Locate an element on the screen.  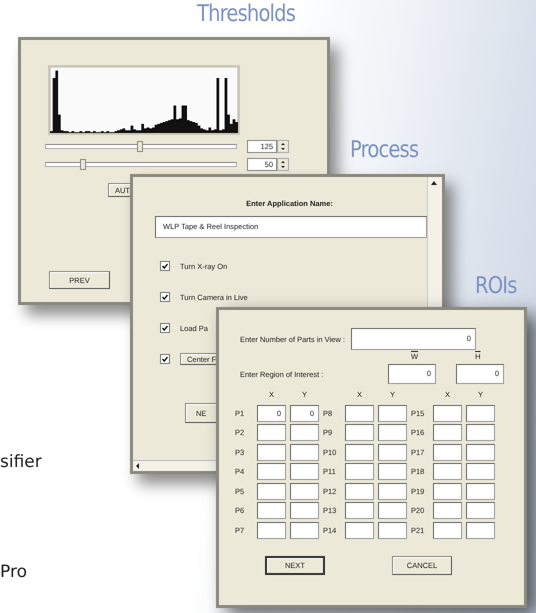
caption: Process is located at coordinates (384, 150).